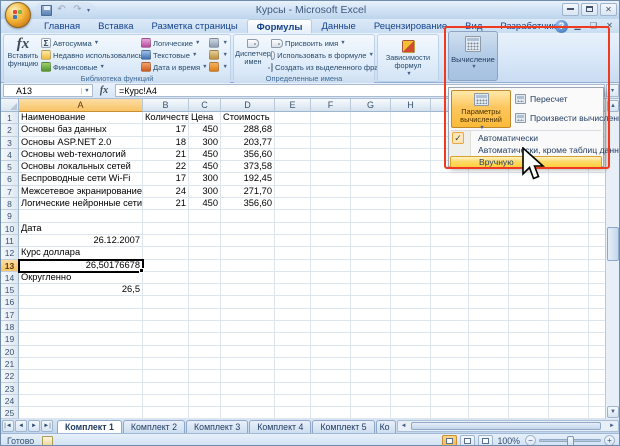 The width and height of the screenshot is (620, 446). Describe the element at coordinates (411, 118) in the screenshot. I see `cell-H1` at that location.